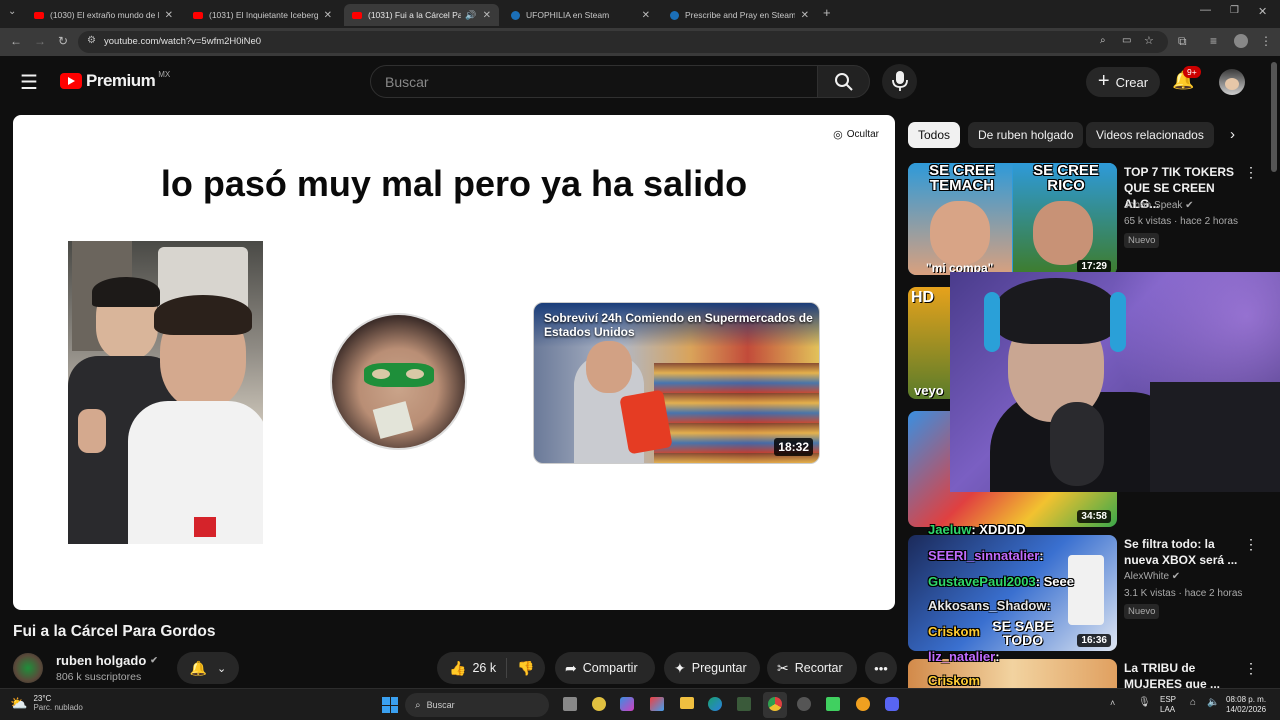  Describe the element at coordinates (1123, 82) in the screenshot. I see `create-button: + Crear` at that location.